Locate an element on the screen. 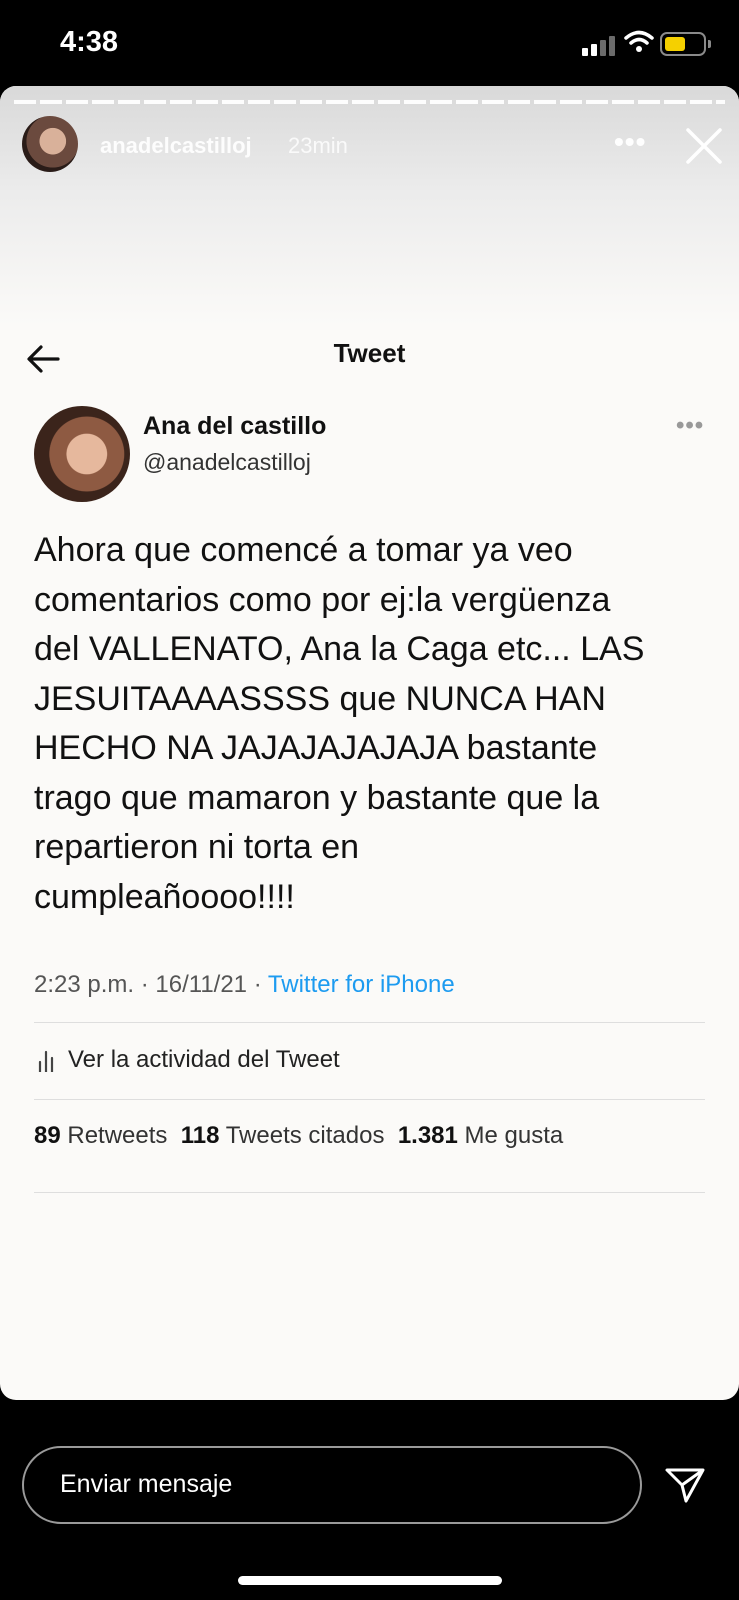 The height and width of the screenshot is (1600, 739). tweet-line: HECHO NA JAJAJAJAJAJA bastante is located at coordinates (316, 748).